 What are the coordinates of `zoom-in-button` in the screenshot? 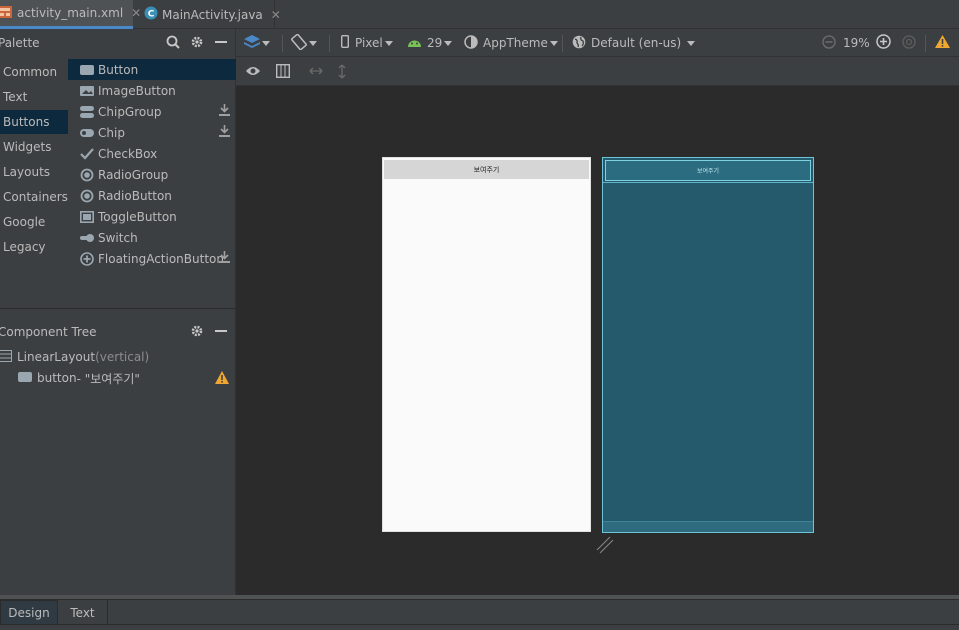 It's located at (883, 43).